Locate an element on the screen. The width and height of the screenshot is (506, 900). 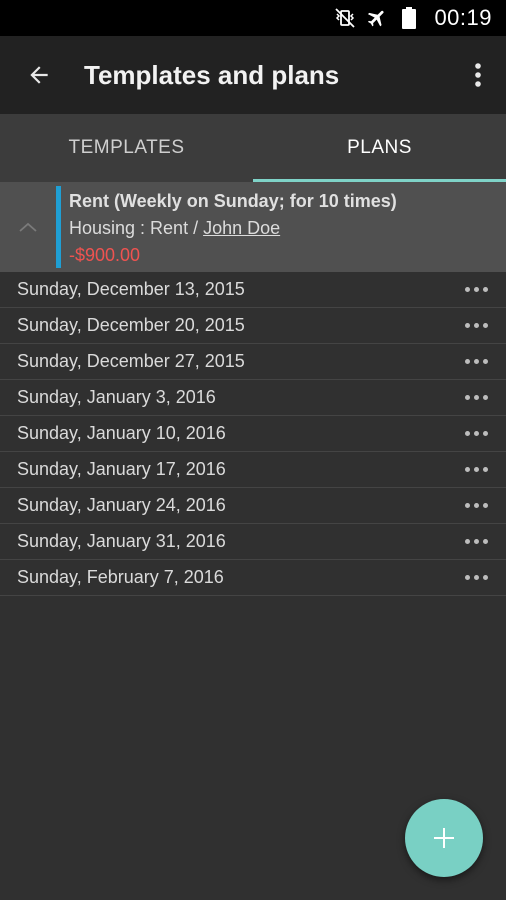
more-vert-icon is located at coordinates (478, 75).